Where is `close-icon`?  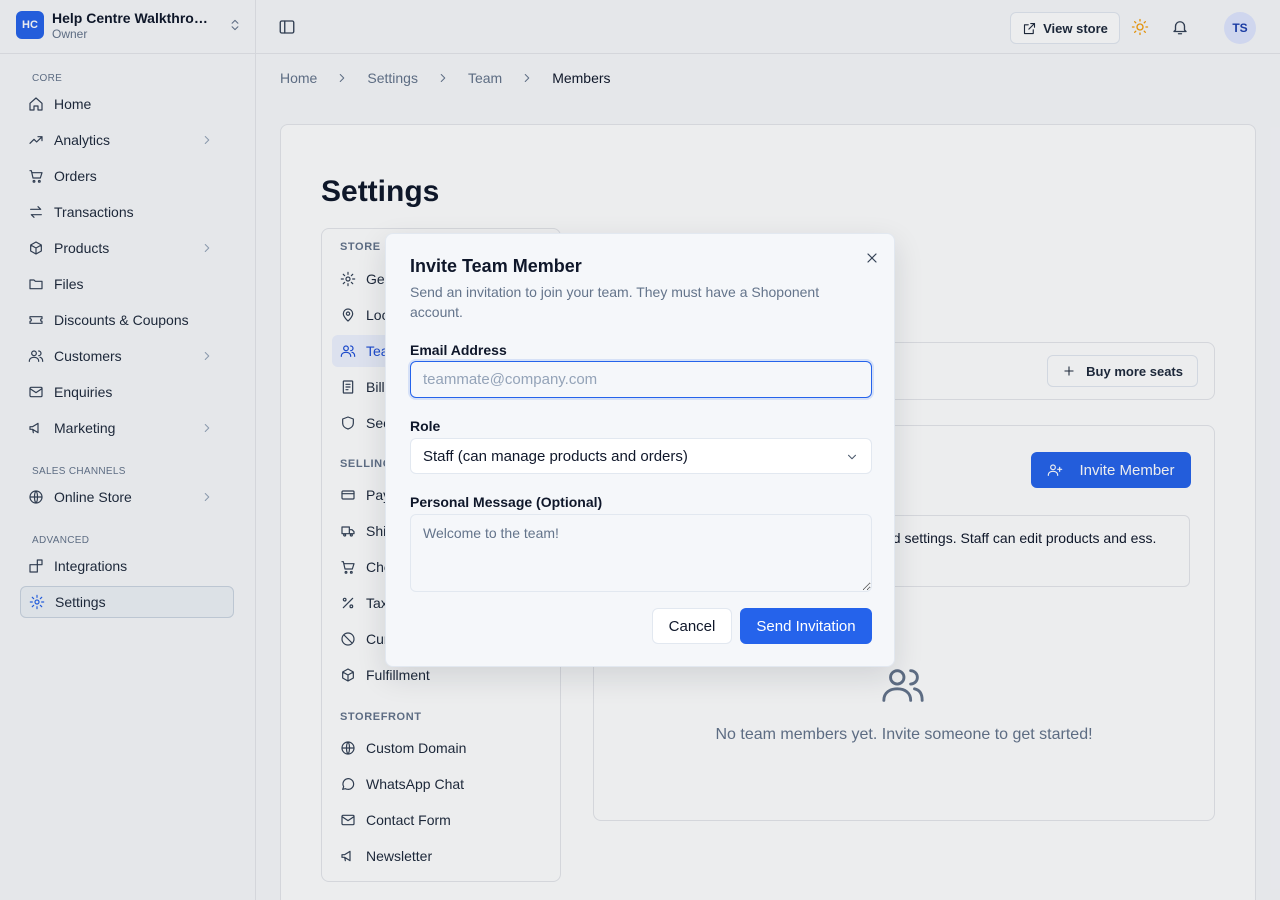 close-icon is located at coordinates (872, 258).